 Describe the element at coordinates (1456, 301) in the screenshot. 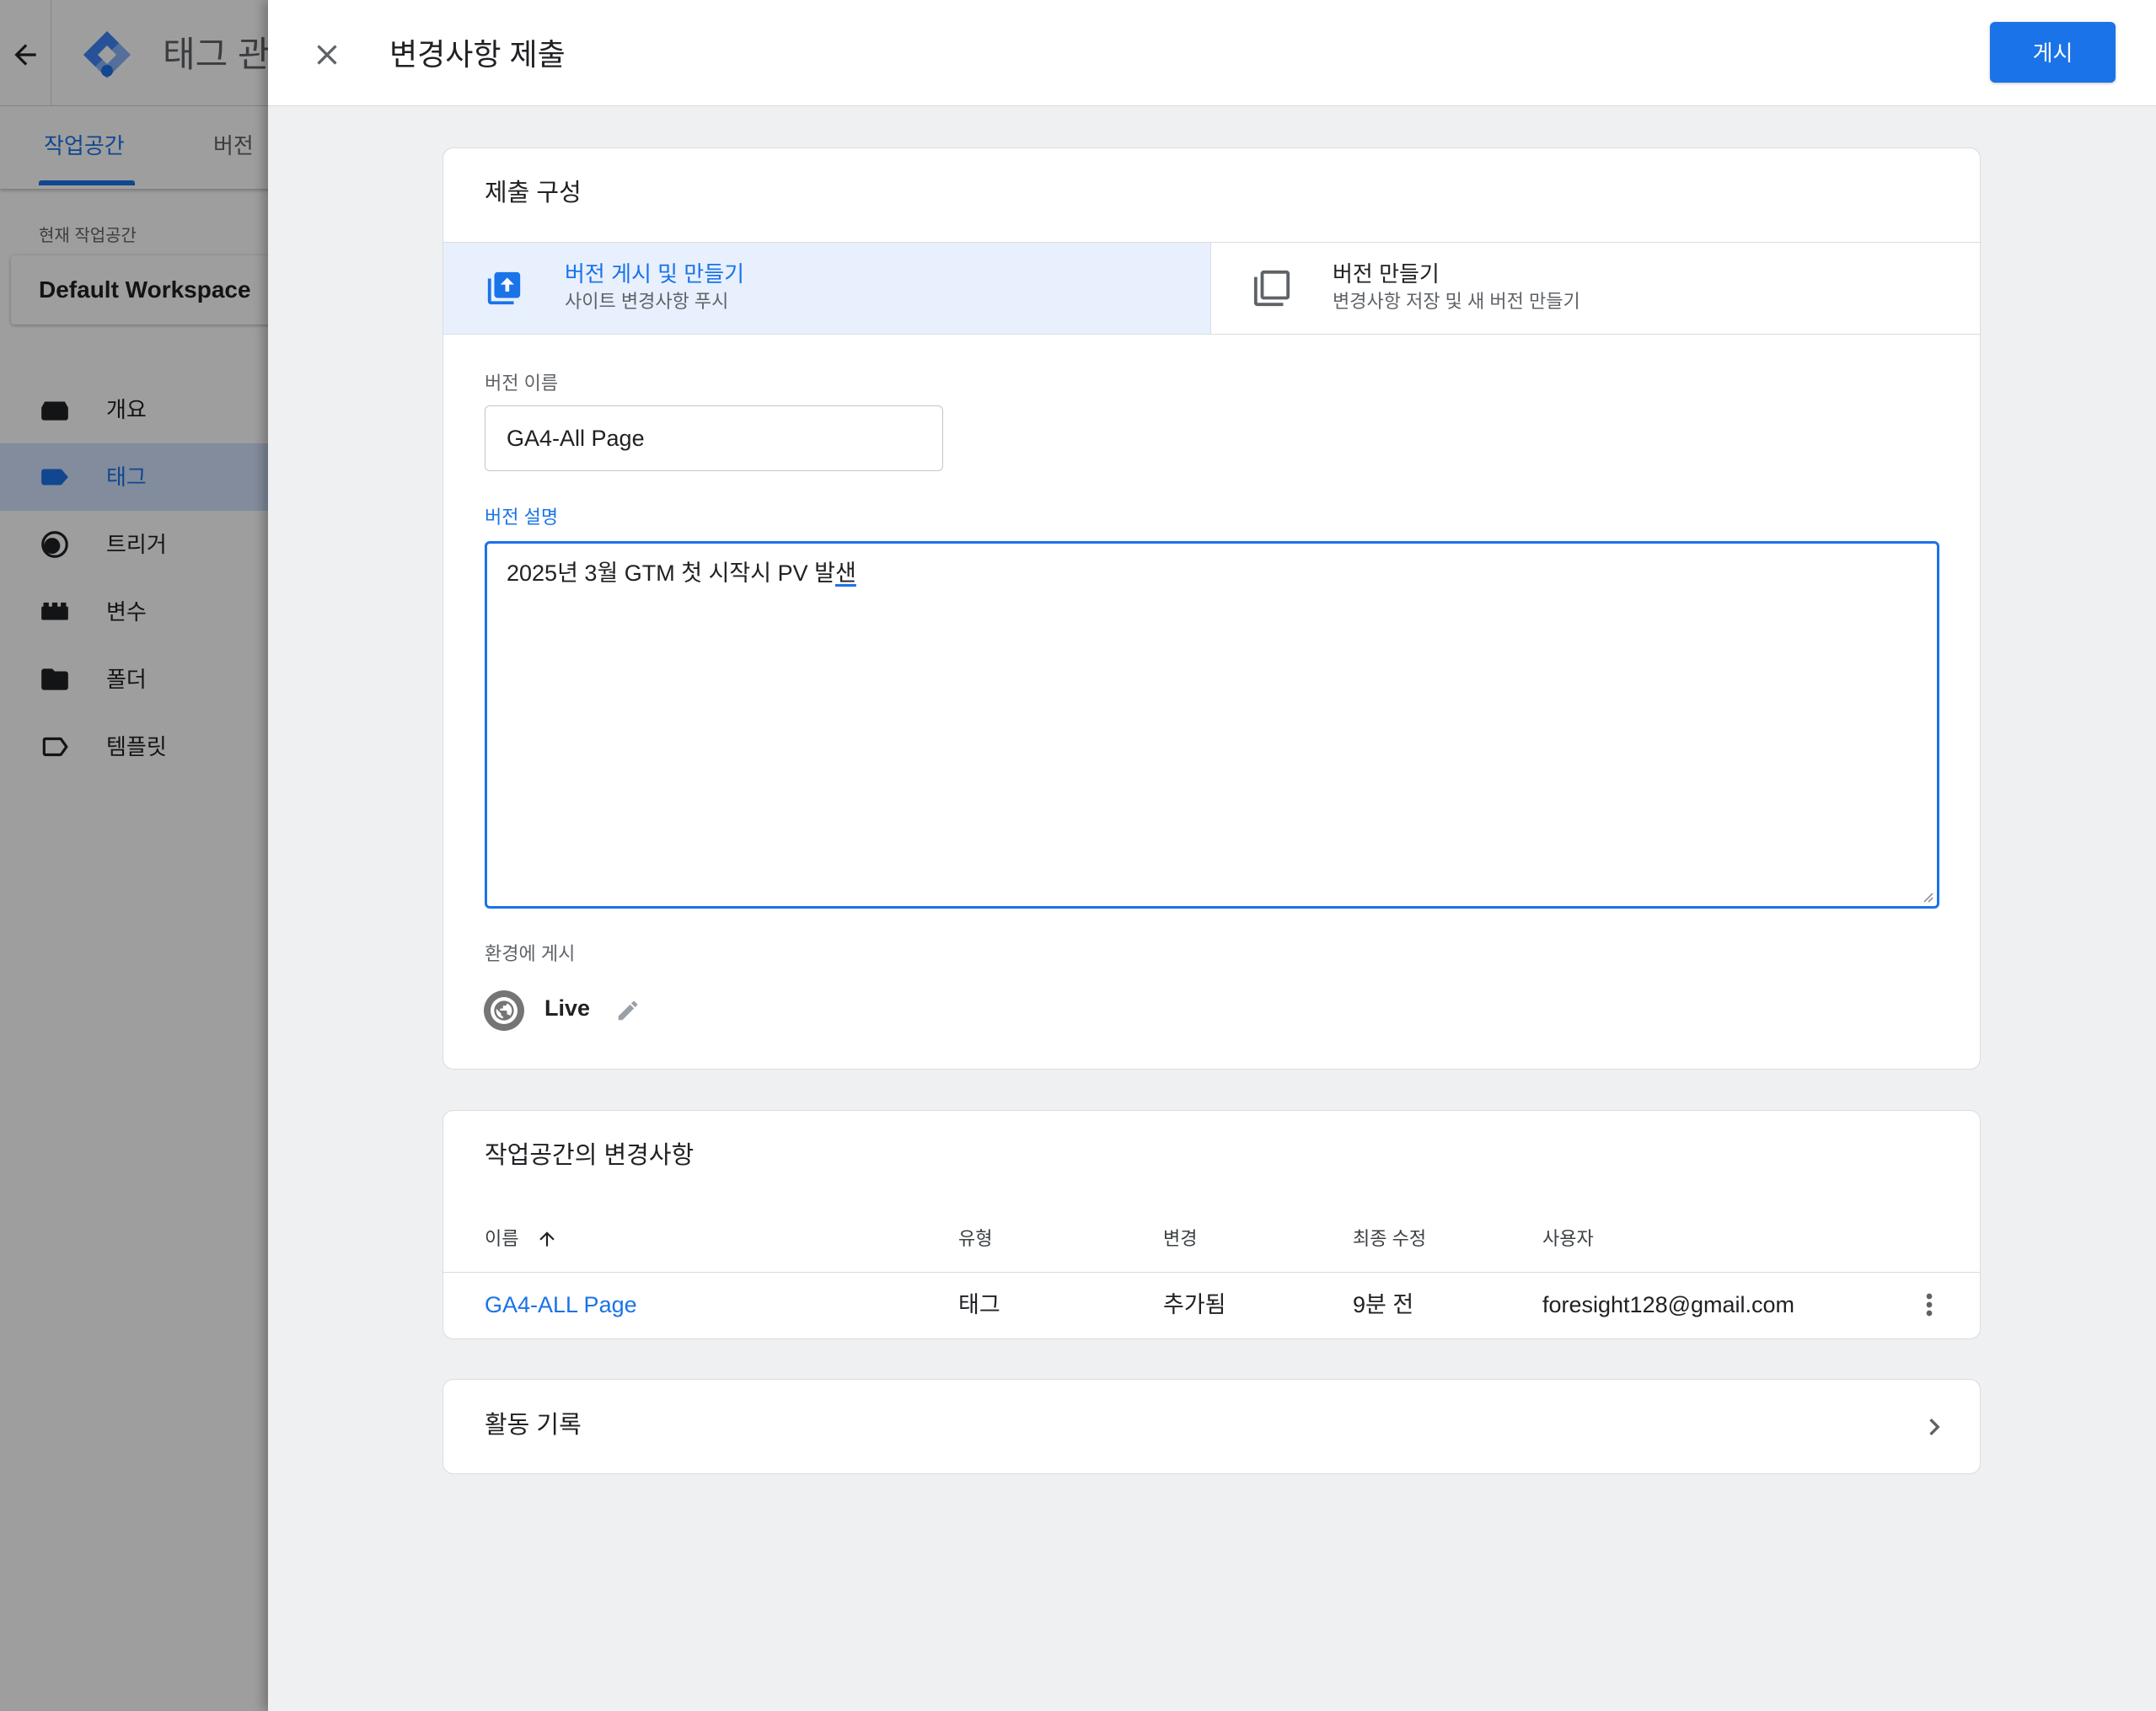

I see `option-subtitle: 변경사항 저장 및 새 버전 만들기` at that location.